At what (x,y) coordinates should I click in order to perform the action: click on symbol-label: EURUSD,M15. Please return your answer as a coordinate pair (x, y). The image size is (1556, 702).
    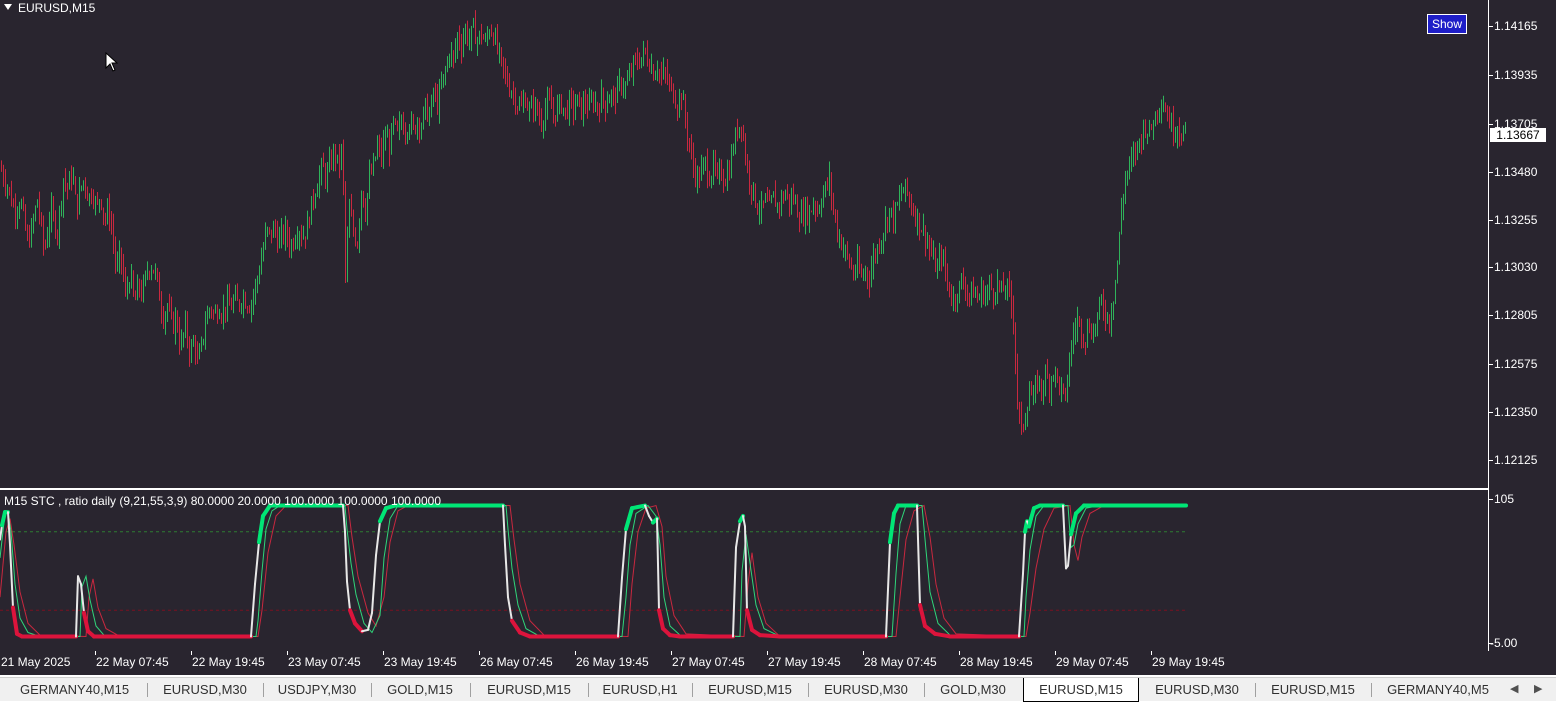
    Looking at the image, I should click on (49, 8).